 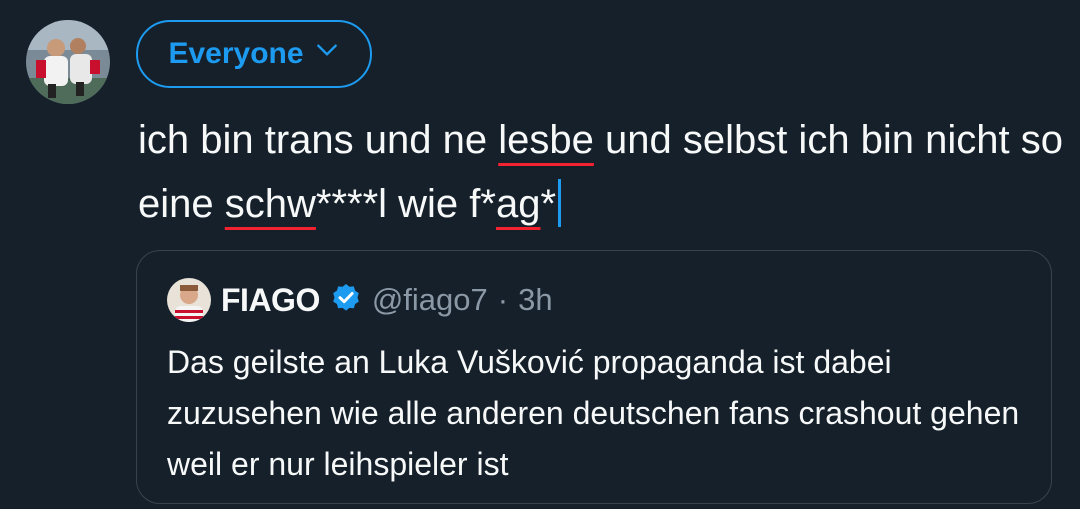 What do you see at coordinates (236, 53) in the screenshot?
I see `audience-label: Everyone` at bounding box center [236, 53].